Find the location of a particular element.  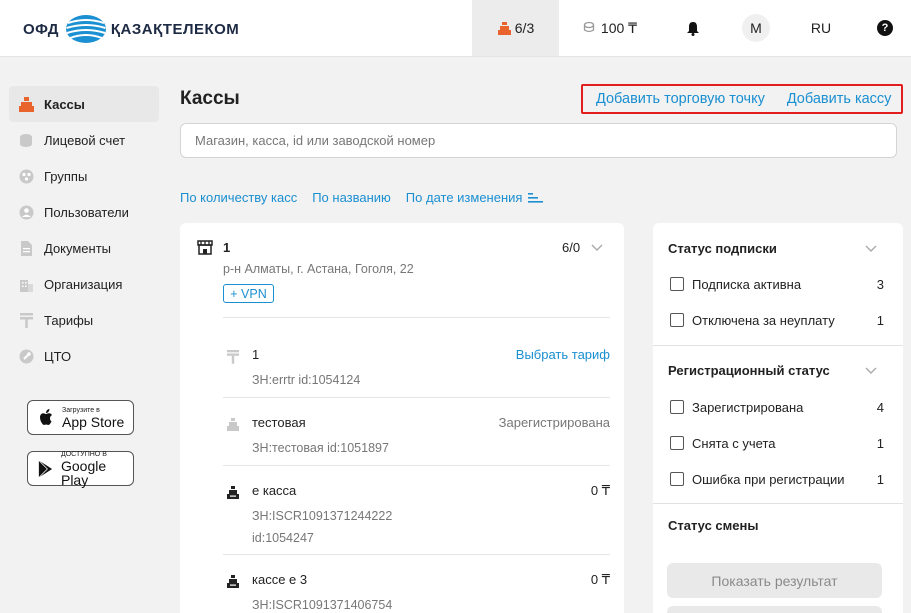

google-play-button: ДОСТУПНО В Google Play is located at coordinates (80, 469).